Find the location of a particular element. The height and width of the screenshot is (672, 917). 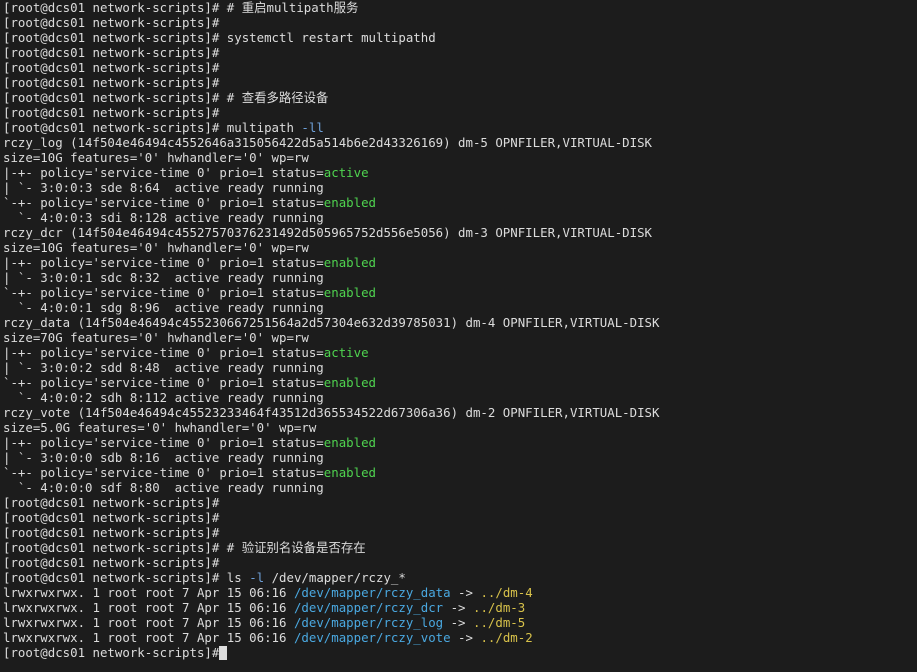

terminal-prompt-line: [root@dcs01 network-scripts]# is located at coordinates (460, 652).